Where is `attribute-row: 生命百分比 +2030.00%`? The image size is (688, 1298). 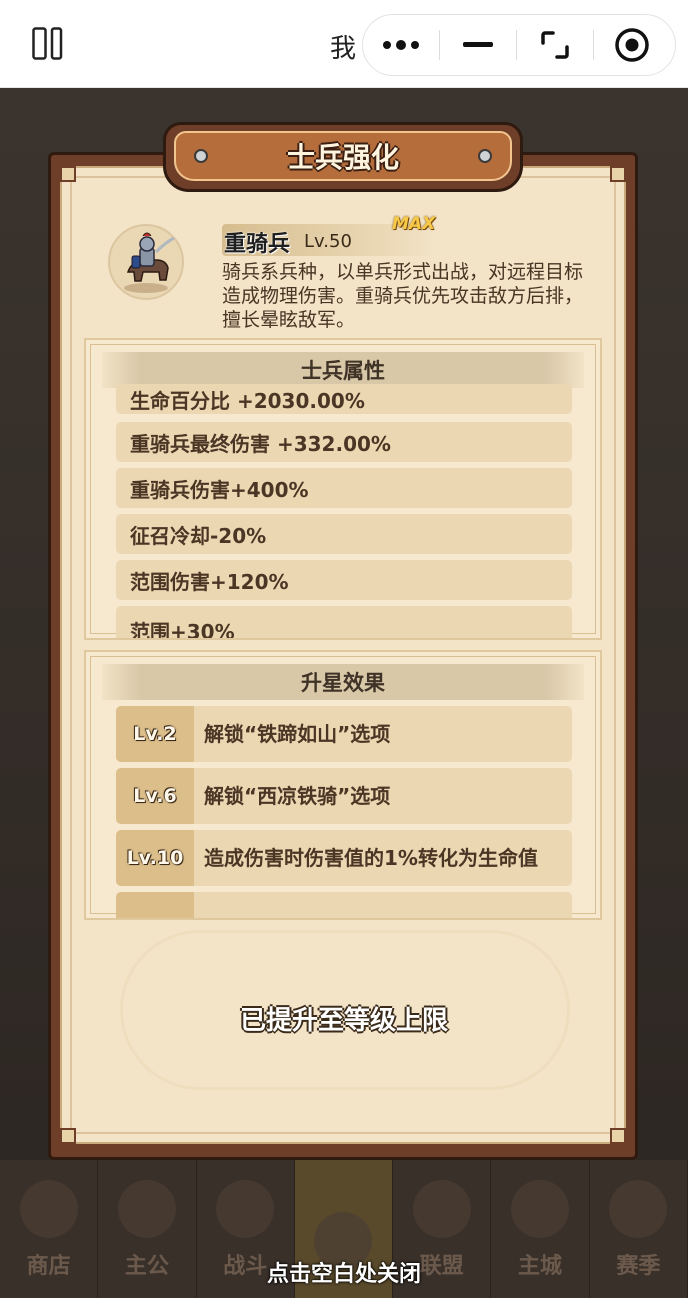 attribute-row: 生命百分比 +2030.00% is located at coordinates (344, 399).